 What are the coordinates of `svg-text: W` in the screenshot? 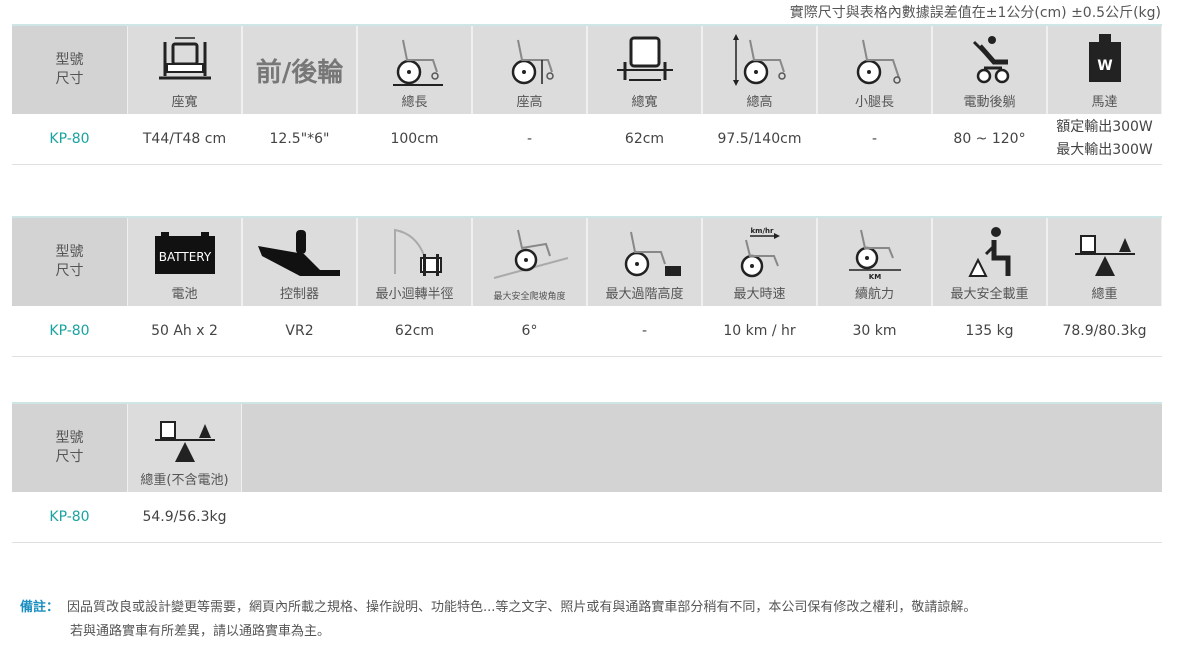 It's located at (1104, 66).